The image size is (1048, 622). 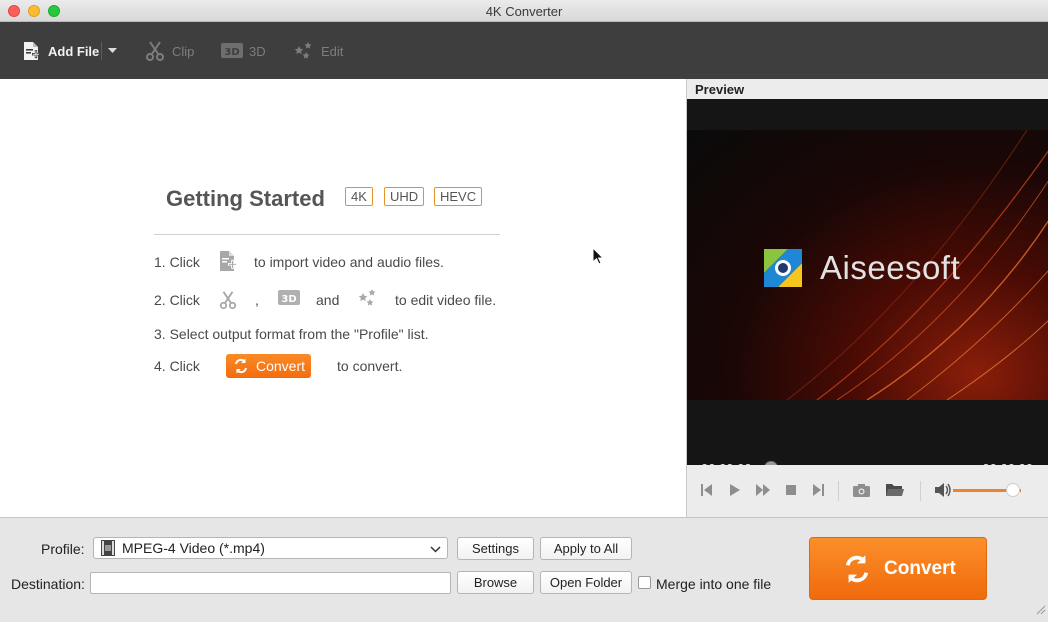 I want to click on step2-comma: ,, so click(x=257, y=300).